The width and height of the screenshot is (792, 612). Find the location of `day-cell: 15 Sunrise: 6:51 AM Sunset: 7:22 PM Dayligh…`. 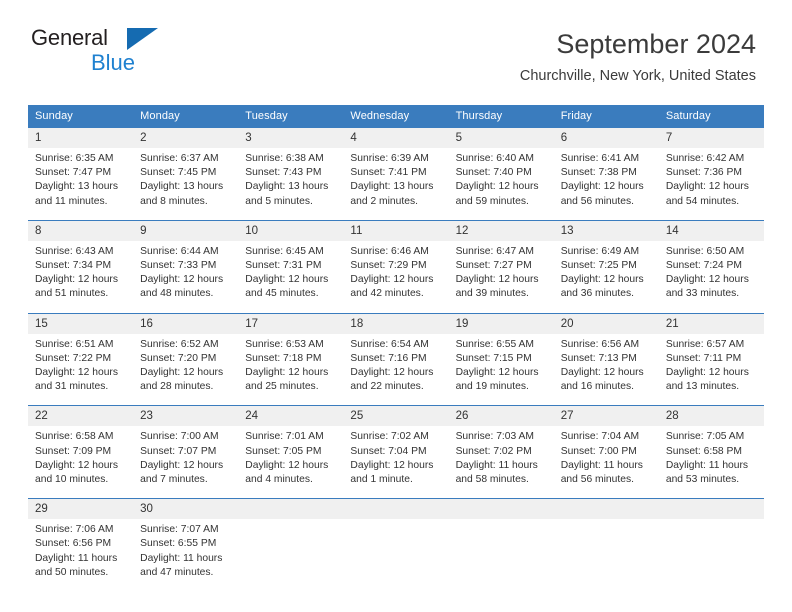

day-cell: 15 Sunrise: 6:51 AM Sunset: 7:22 PM Dayligh… is located at coordinates (81, 356).